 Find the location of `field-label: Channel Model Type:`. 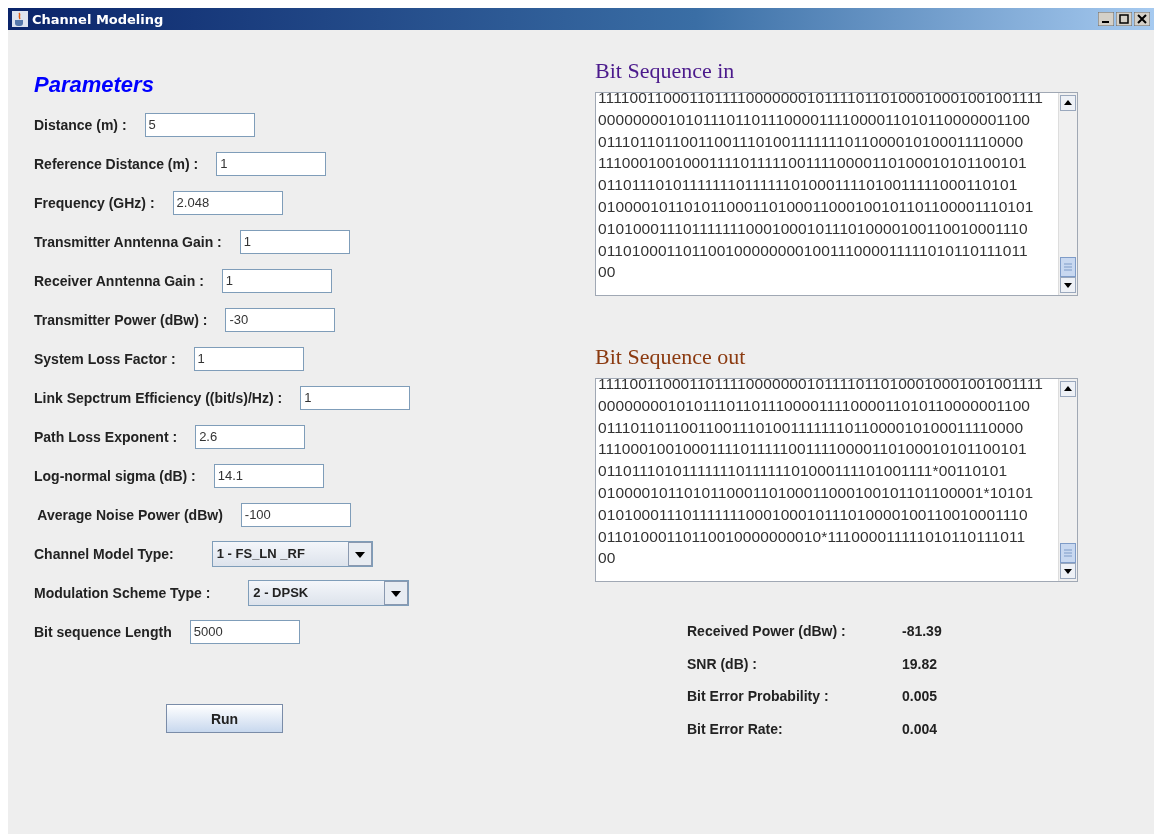

field-label: Channel Model Type: is located at coordinates (104, 553).